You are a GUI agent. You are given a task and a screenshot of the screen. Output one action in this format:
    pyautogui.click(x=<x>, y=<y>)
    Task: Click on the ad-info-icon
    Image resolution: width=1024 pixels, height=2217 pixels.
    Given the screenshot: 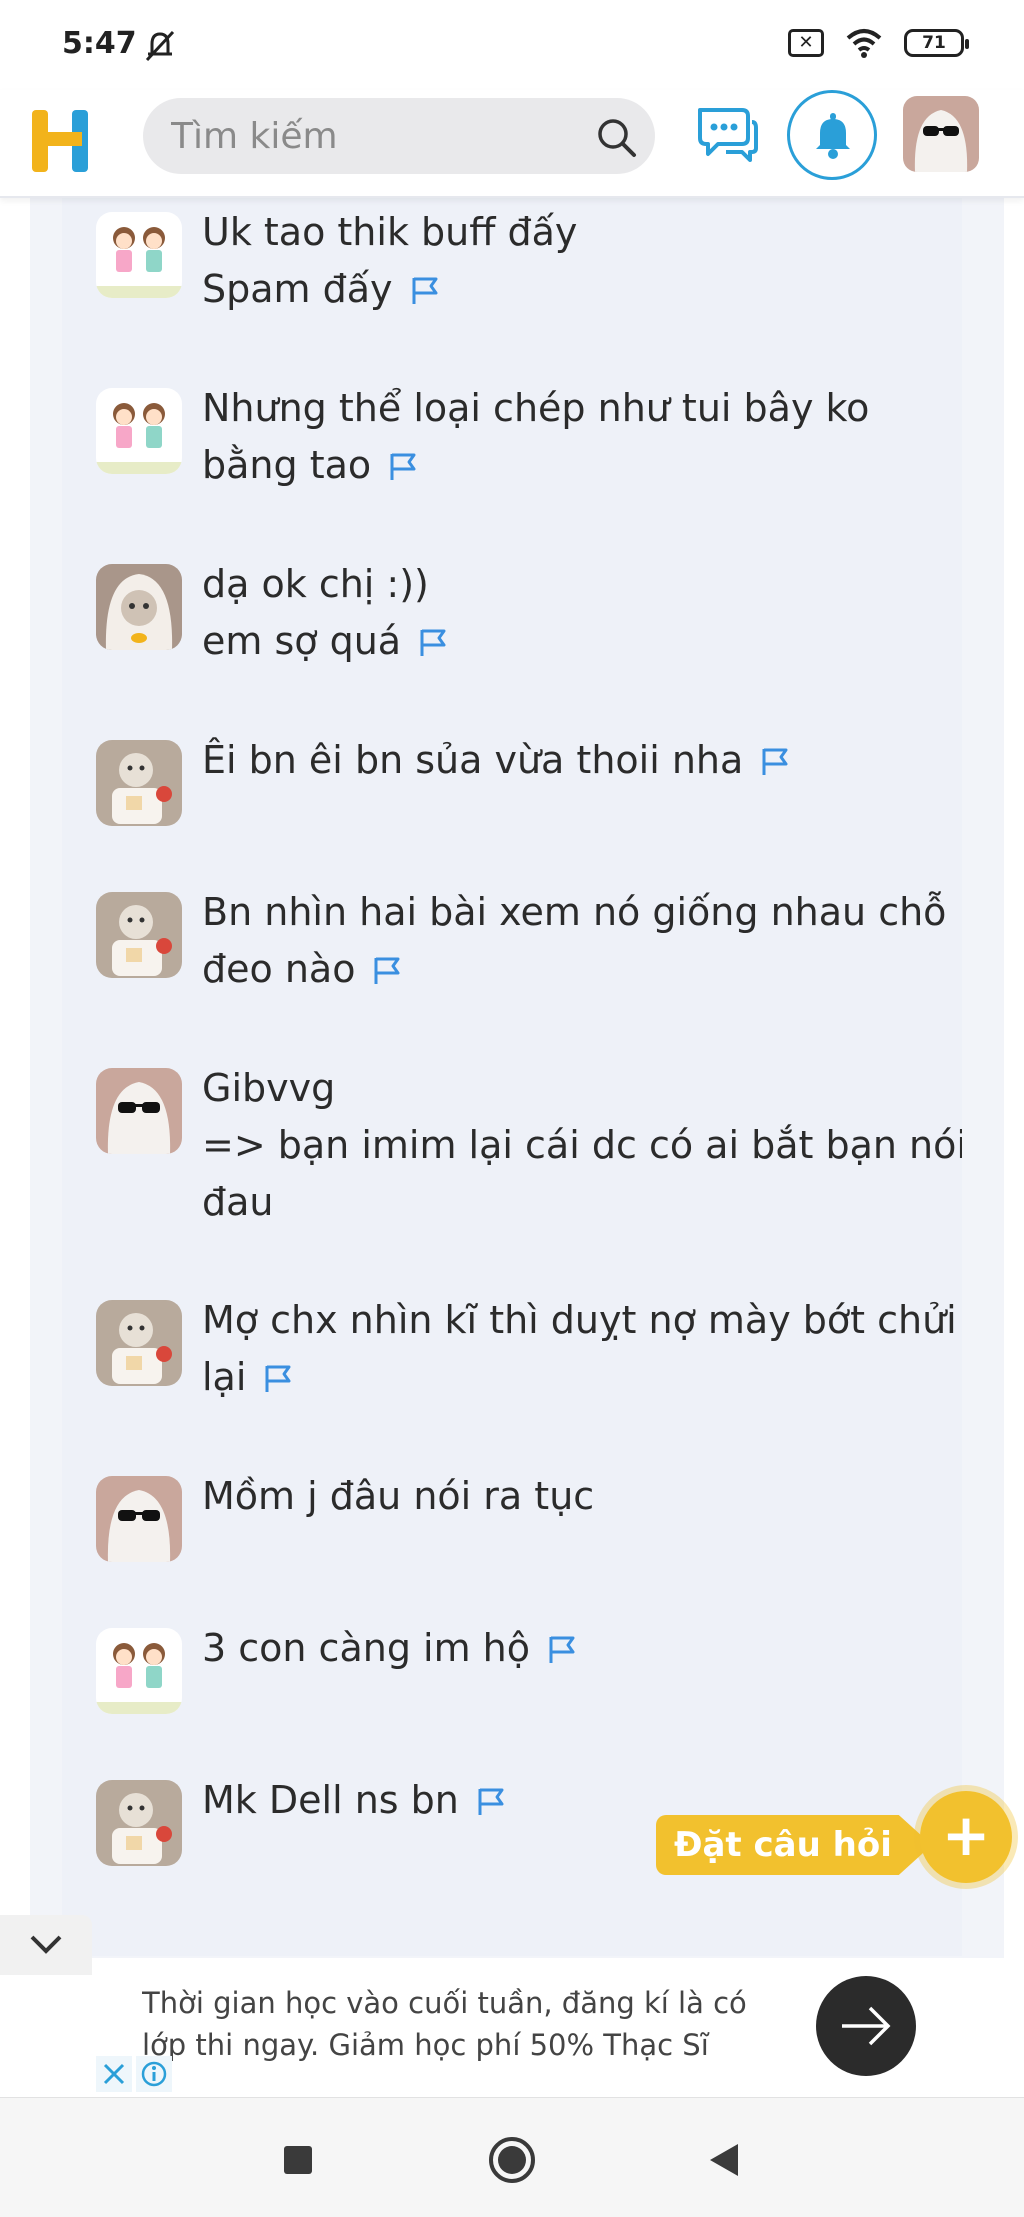 What is the action you would take?
    pyautogui.click(x=154, y=2074)
    